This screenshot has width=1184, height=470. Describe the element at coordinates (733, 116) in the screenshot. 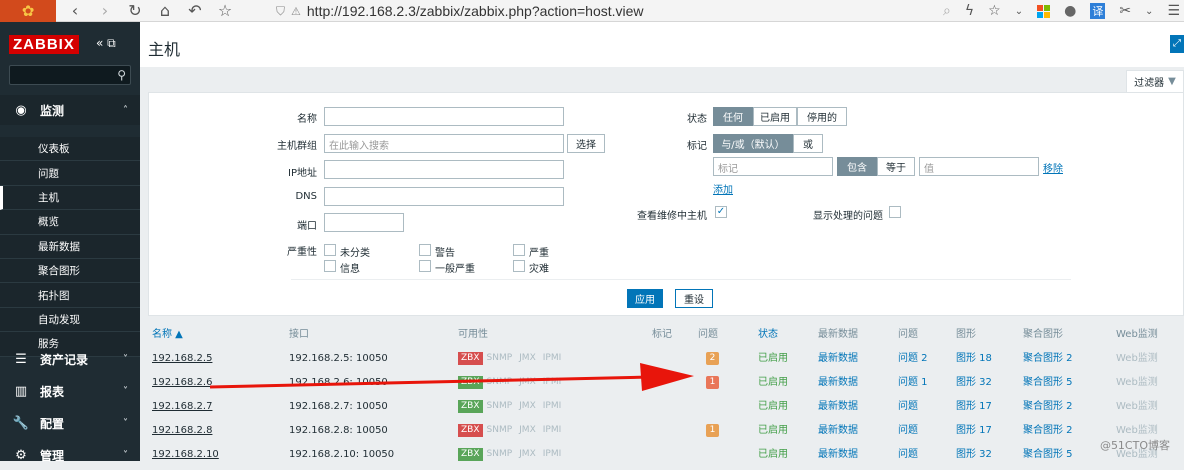

I see `status-any-button: 任何` at that location.